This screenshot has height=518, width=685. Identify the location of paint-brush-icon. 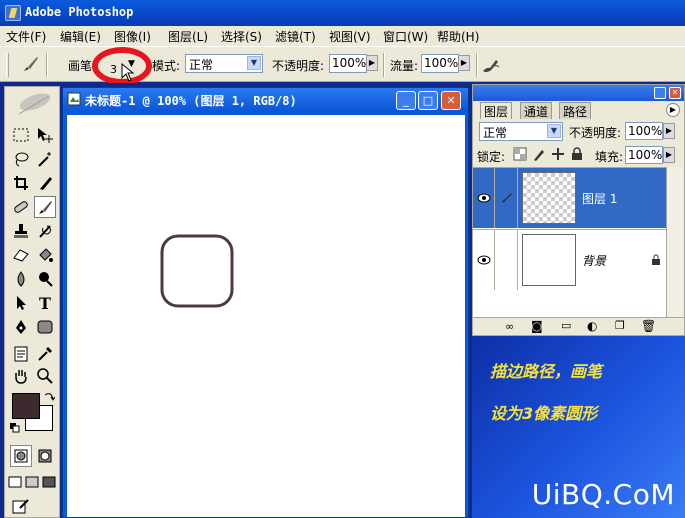
(507, 198).